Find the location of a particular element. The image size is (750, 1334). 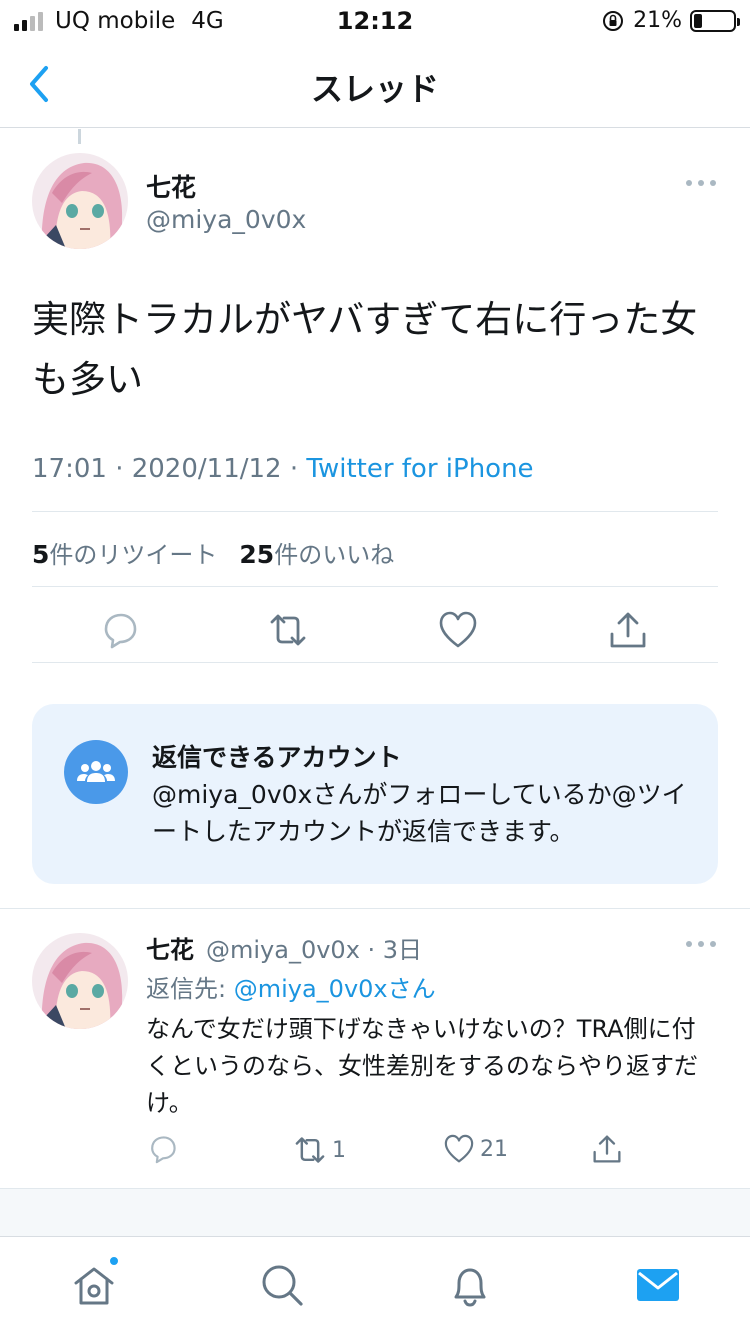

reply-author-name: 七花 is located at coordinates (170, 947).